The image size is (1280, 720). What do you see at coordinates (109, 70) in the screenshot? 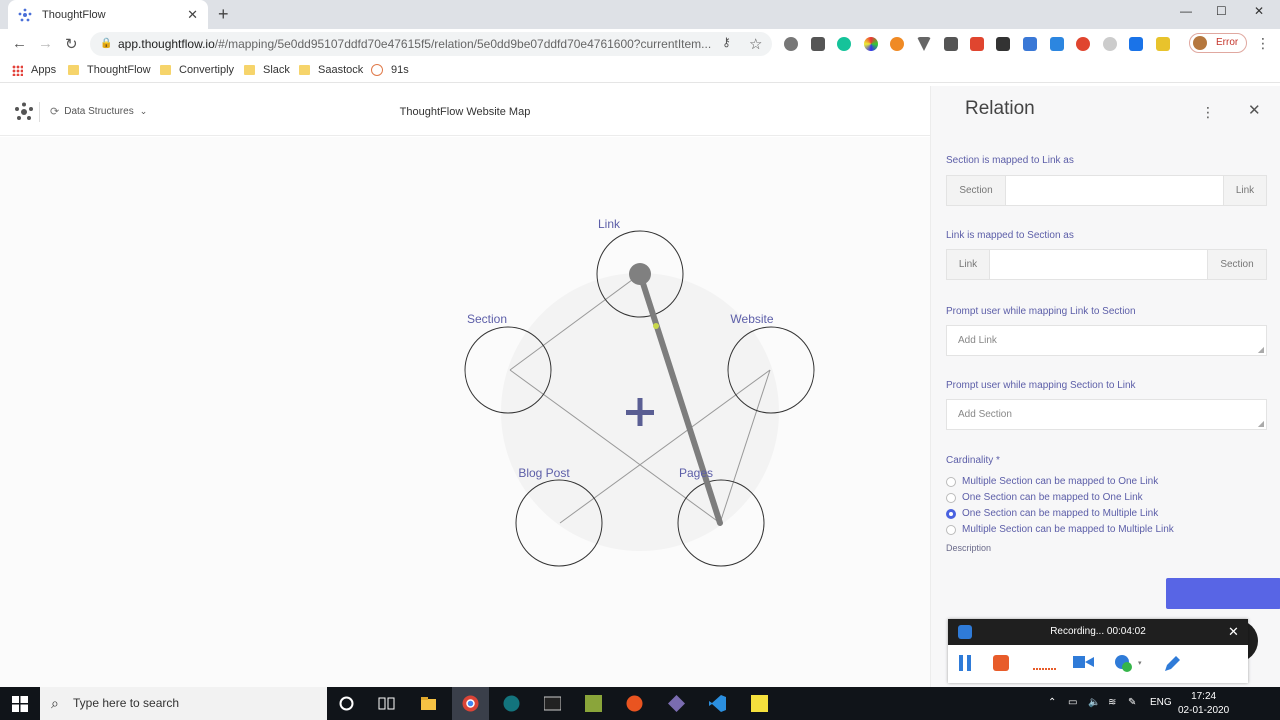
I see `bookmark-thoughtflow: ThoughtFlow` at bounding box center [109, 70].